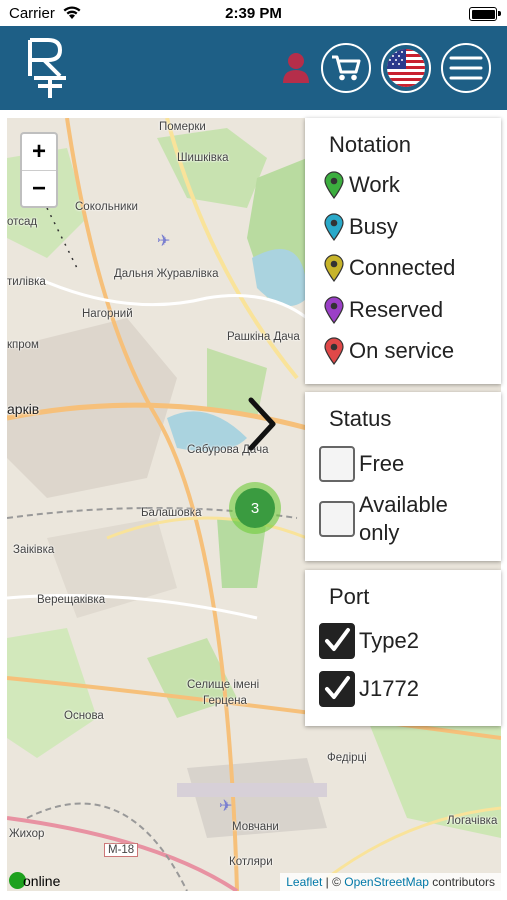 The width and height of the screenshot is (507, 900). What do you see at coordinates (71, 600) in the screenshot?
I see `map-label: Верещаківка` at bounding box center [71, 600].